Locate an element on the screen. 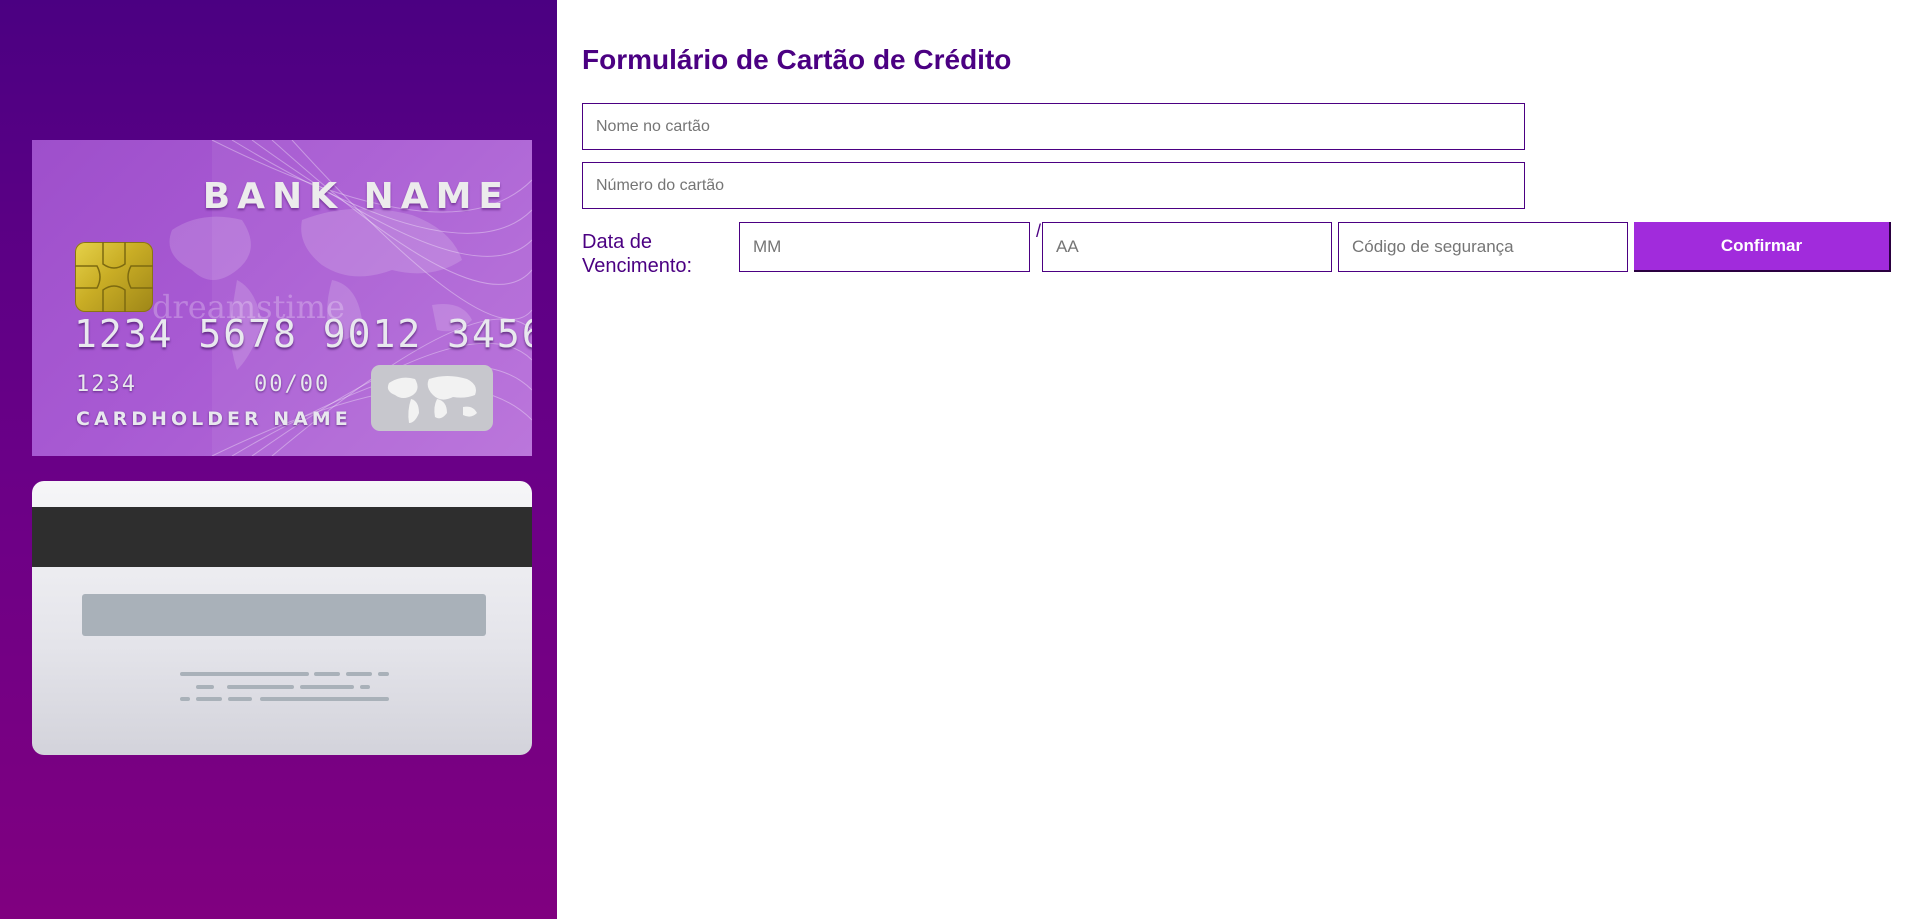  card-expiry-display: 00/00 is located at coordinates (292, 384).